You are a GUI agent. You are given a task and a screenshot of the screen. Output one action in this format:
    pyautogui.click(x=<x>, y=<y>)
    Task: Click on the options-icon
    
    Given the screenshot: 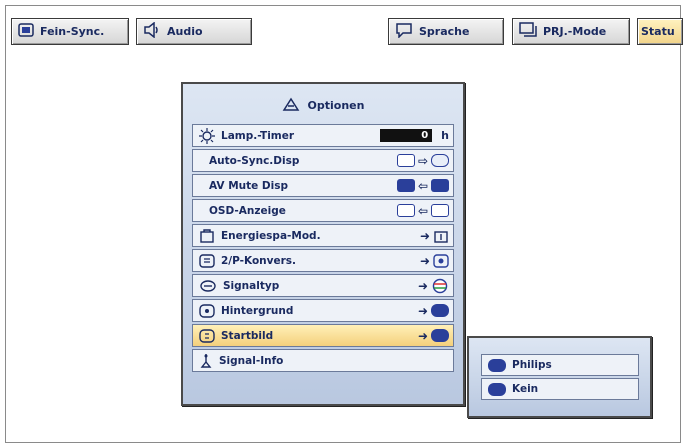 What is the action you would take?
    pyautogui.click(x=291, y=105)
    